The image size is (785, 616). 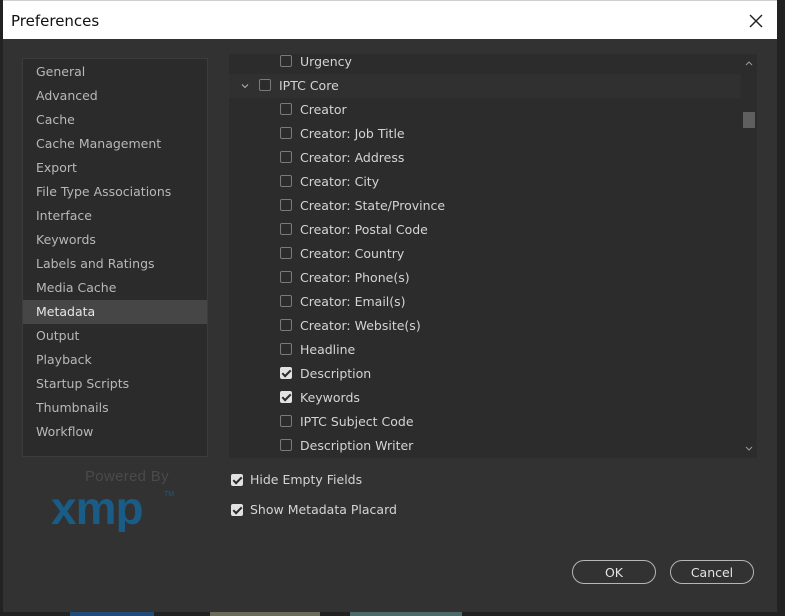 What do you see at coordinates (353, 301) in the screenshot?
I see `field-label: Creator: Email(s)` at bounding box center [353, 301].